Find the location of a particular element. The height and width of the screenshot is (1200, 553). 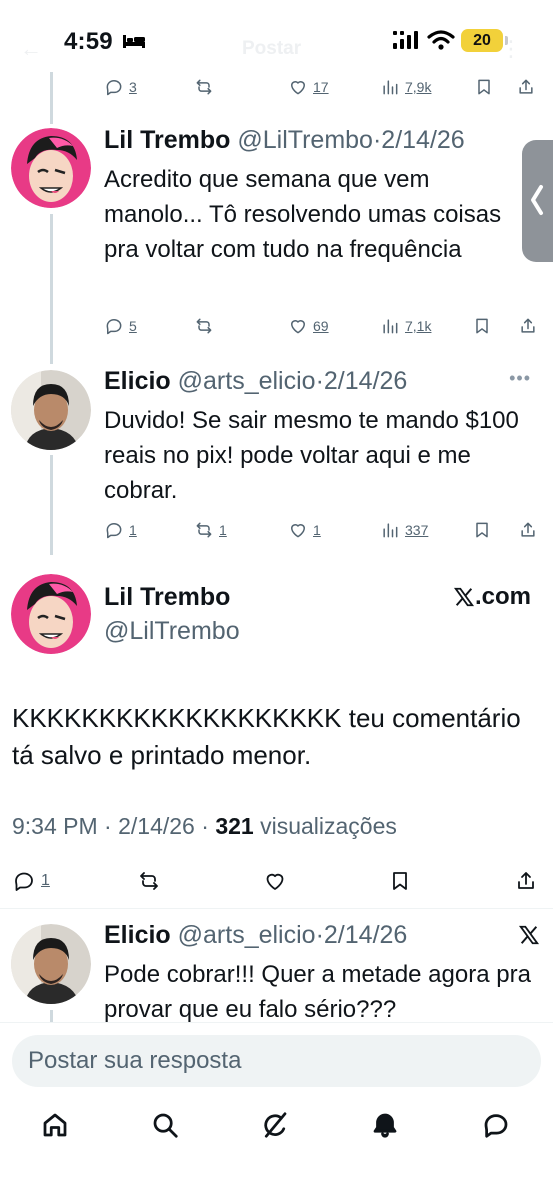

nav-search is located at coordinates (166, 1126).